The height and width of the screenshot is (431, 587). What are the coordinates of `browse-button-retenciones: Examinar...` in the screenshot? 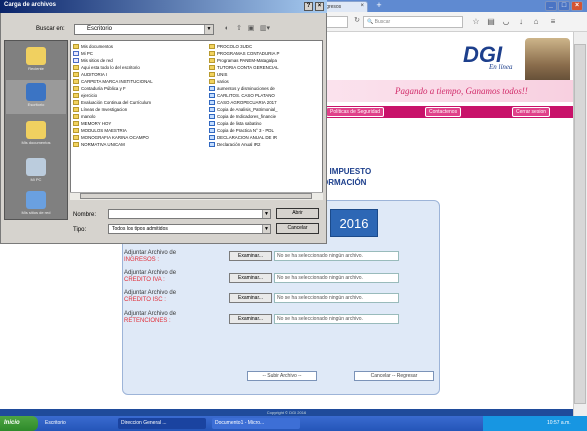 It's located at (250, 319).